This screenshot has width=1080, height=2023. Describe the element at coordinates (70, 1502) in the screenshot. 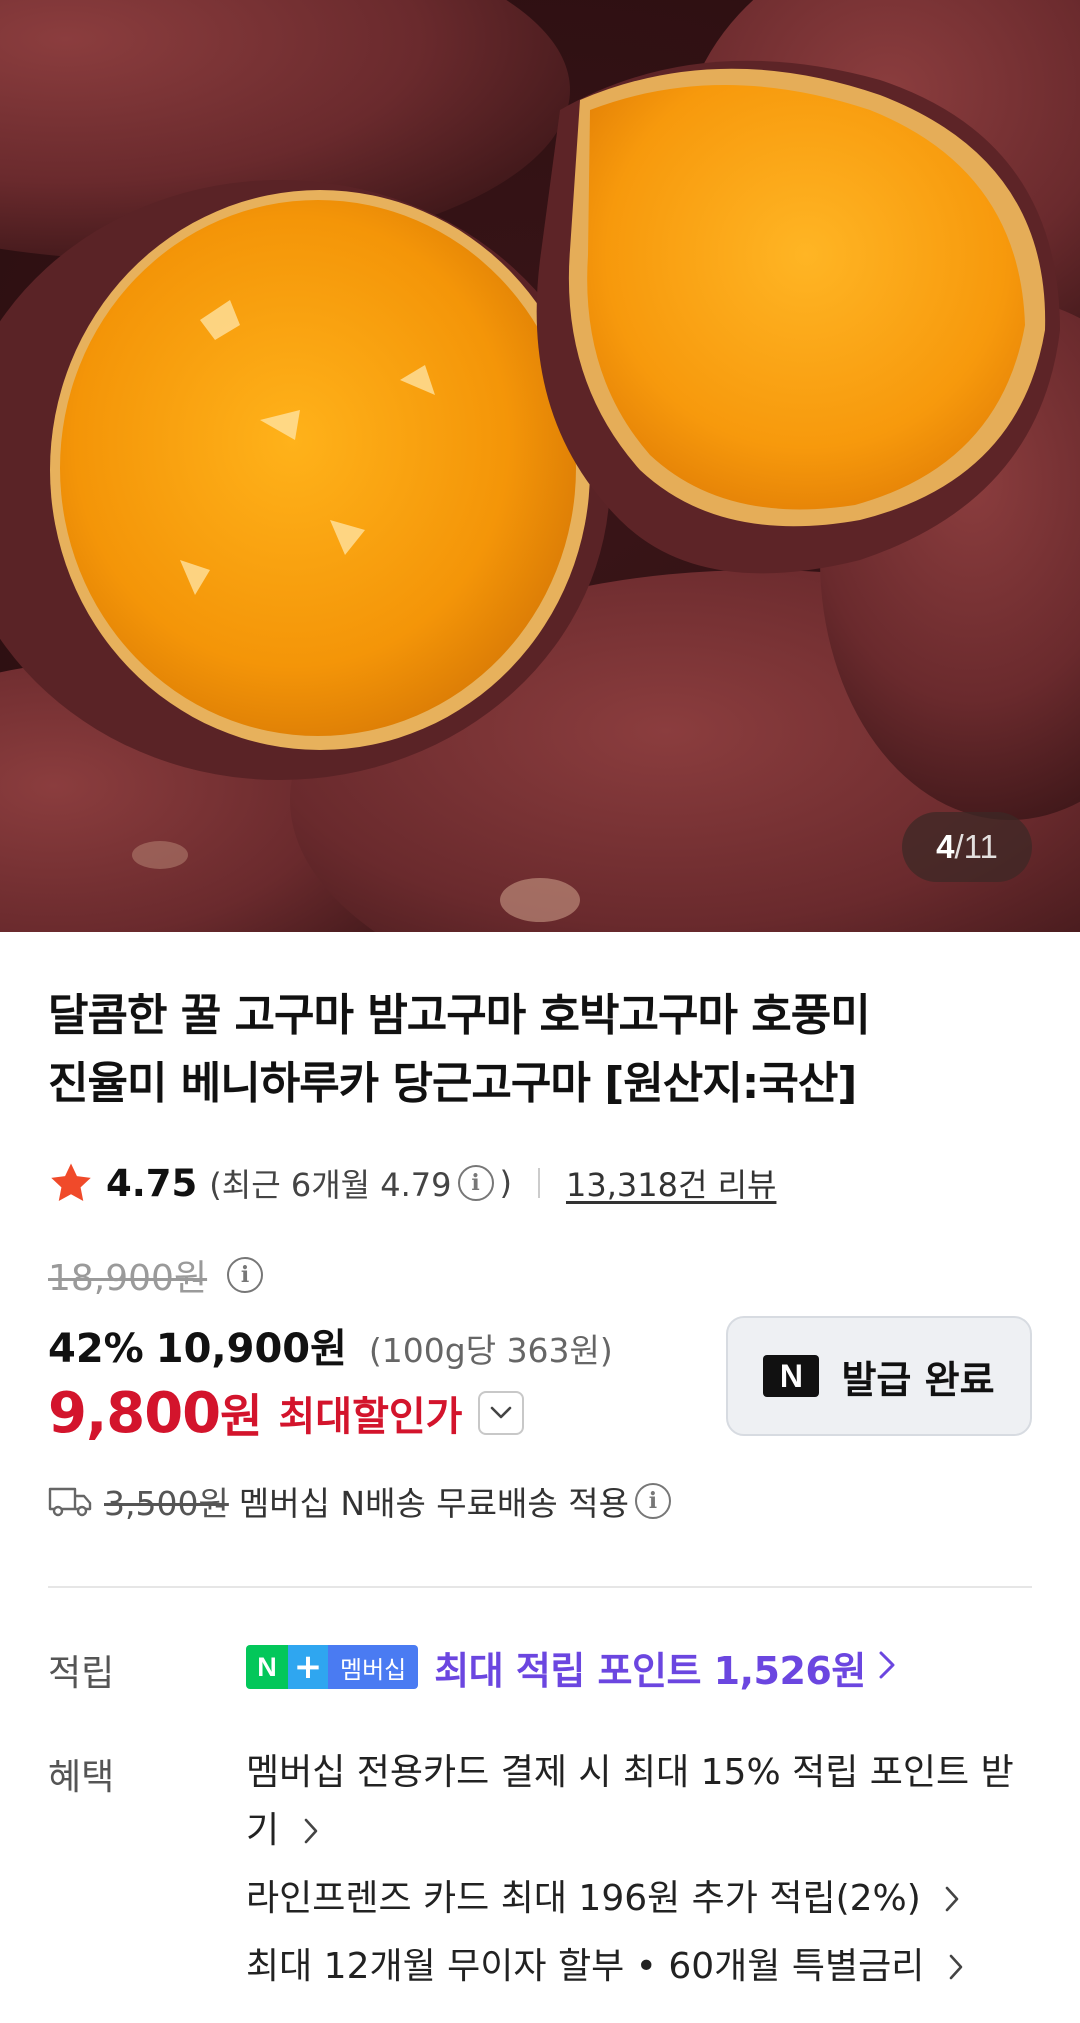

I see `truck-icon` at that location.